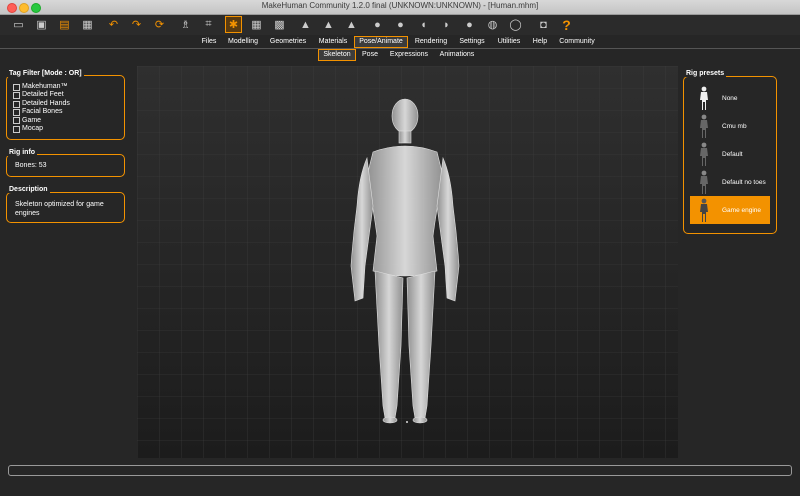 This screenshot has height=496, width=800. I want to click on description-text: Skeleton optimized for game engines, so click(59, 209).